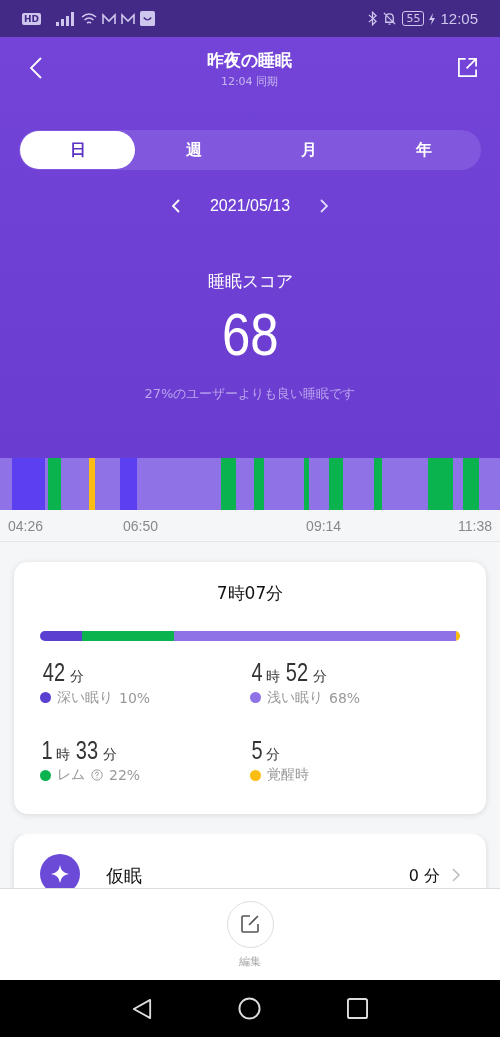 Image resolution: width=500 pixels, height=1037 pixels. I want to click on home-icon, so click(249, 1008).